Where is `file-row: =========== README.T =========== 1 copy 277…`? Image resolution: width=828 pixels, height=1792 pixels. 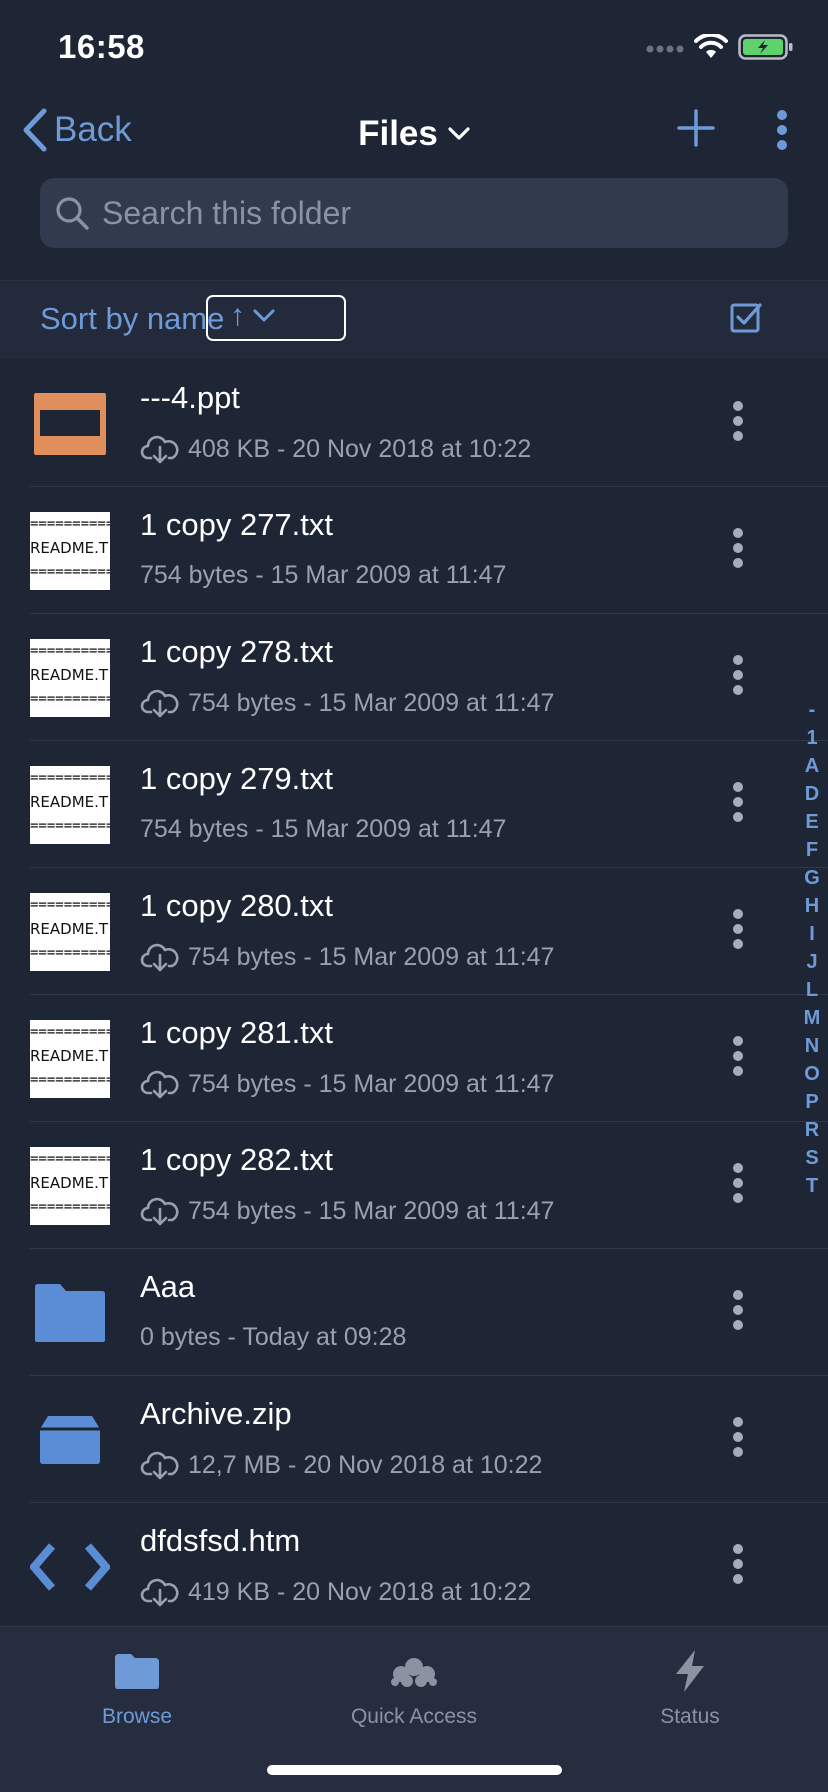
file-row: =========== README.T =========== 1 copy 277… is located at coordinates (414, 550).